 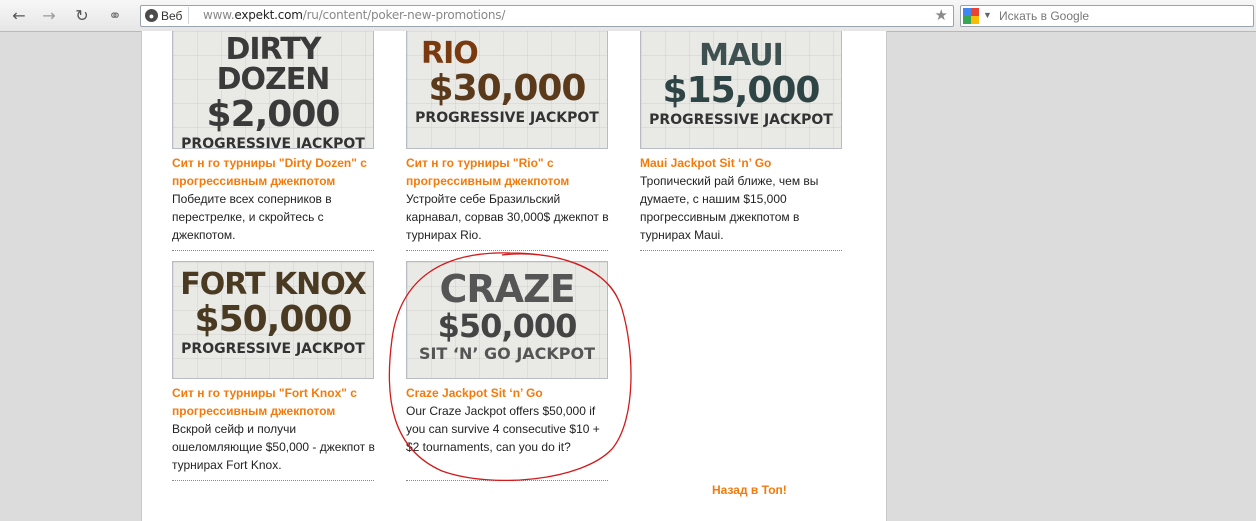 I want to click on search-scope-label: Веб, so click(x=172, y=15).